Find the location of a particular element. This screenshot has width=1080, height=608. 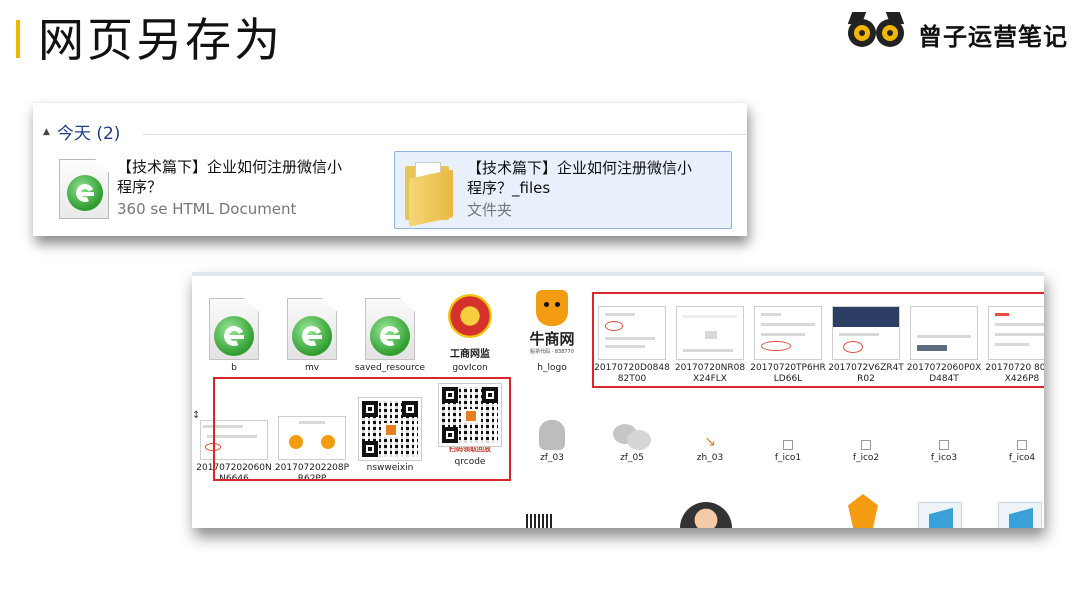

file-type: 360 se HTML Document is located at coordinates (207, 209).